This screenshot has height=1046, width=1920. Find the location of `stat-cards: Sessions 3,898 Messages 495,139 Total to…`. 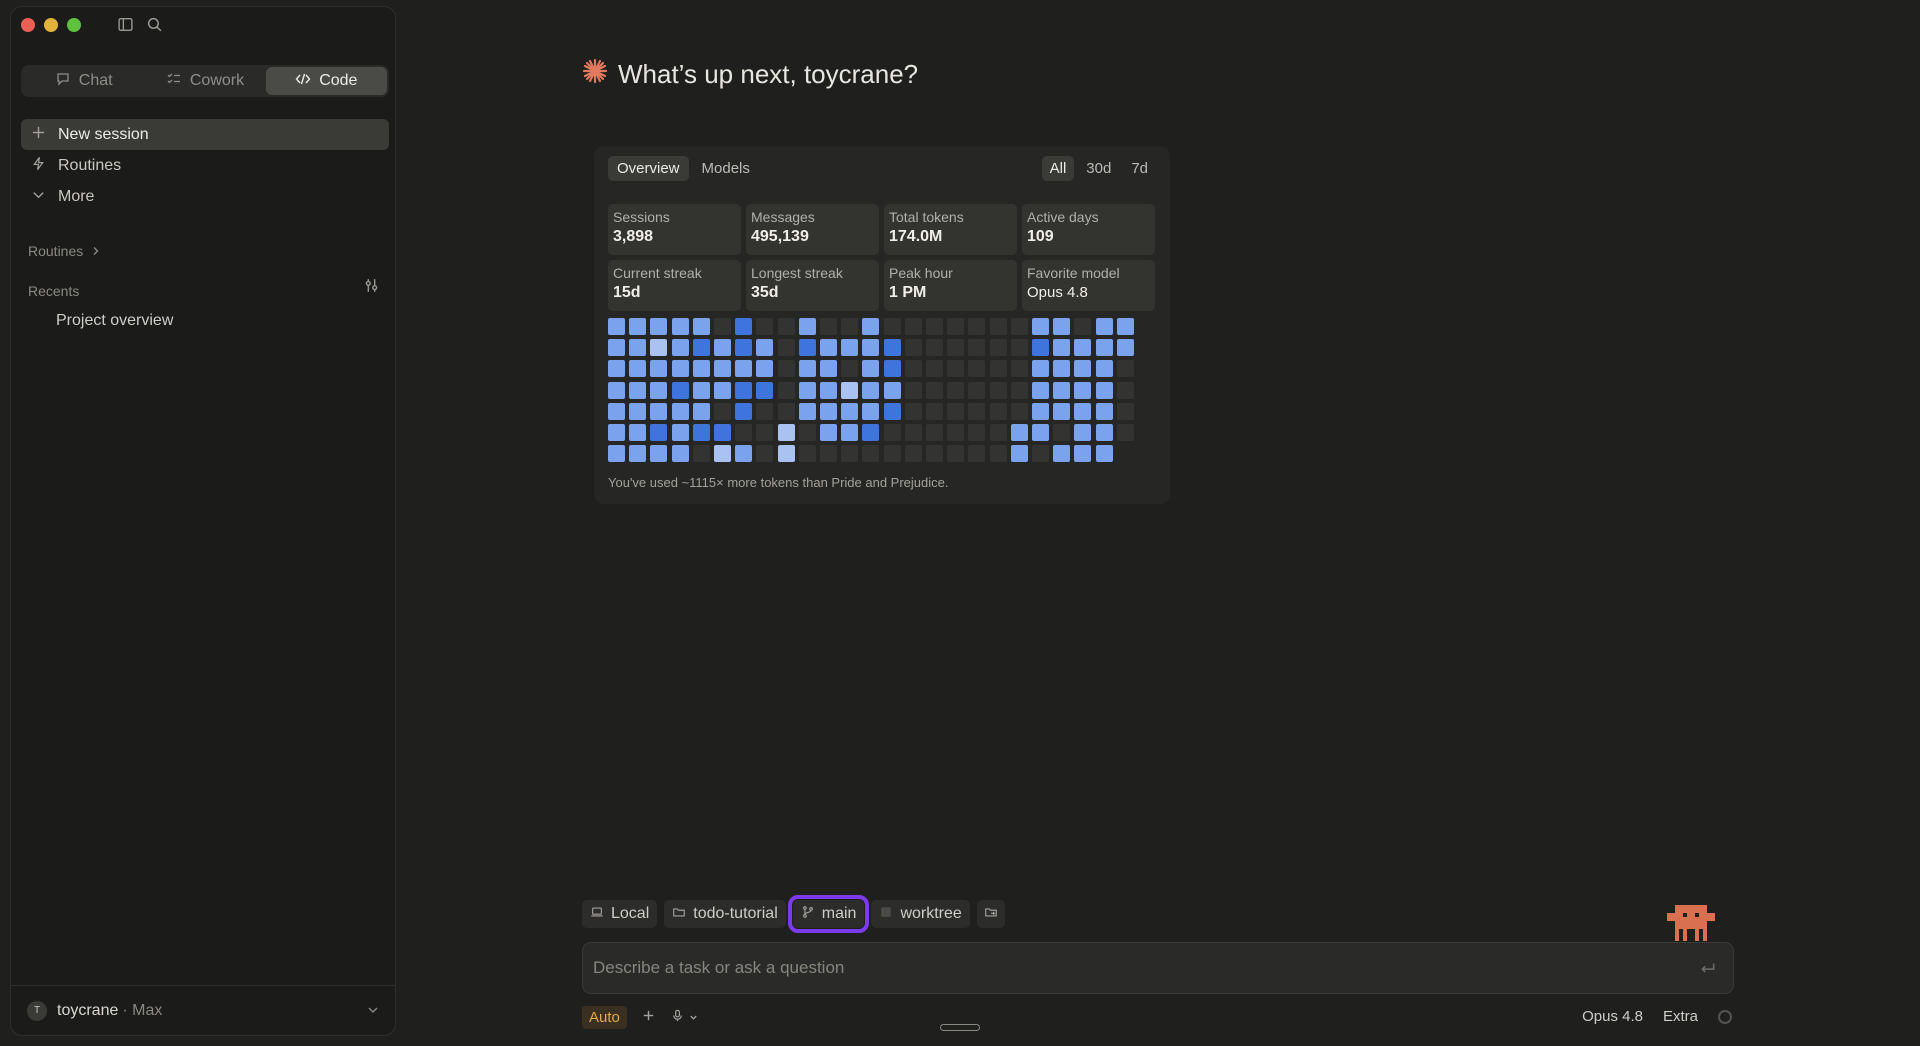

stat-cards: Sessions 3,898 Messages 495,139 Total to… is located at coordinates (882, 257).